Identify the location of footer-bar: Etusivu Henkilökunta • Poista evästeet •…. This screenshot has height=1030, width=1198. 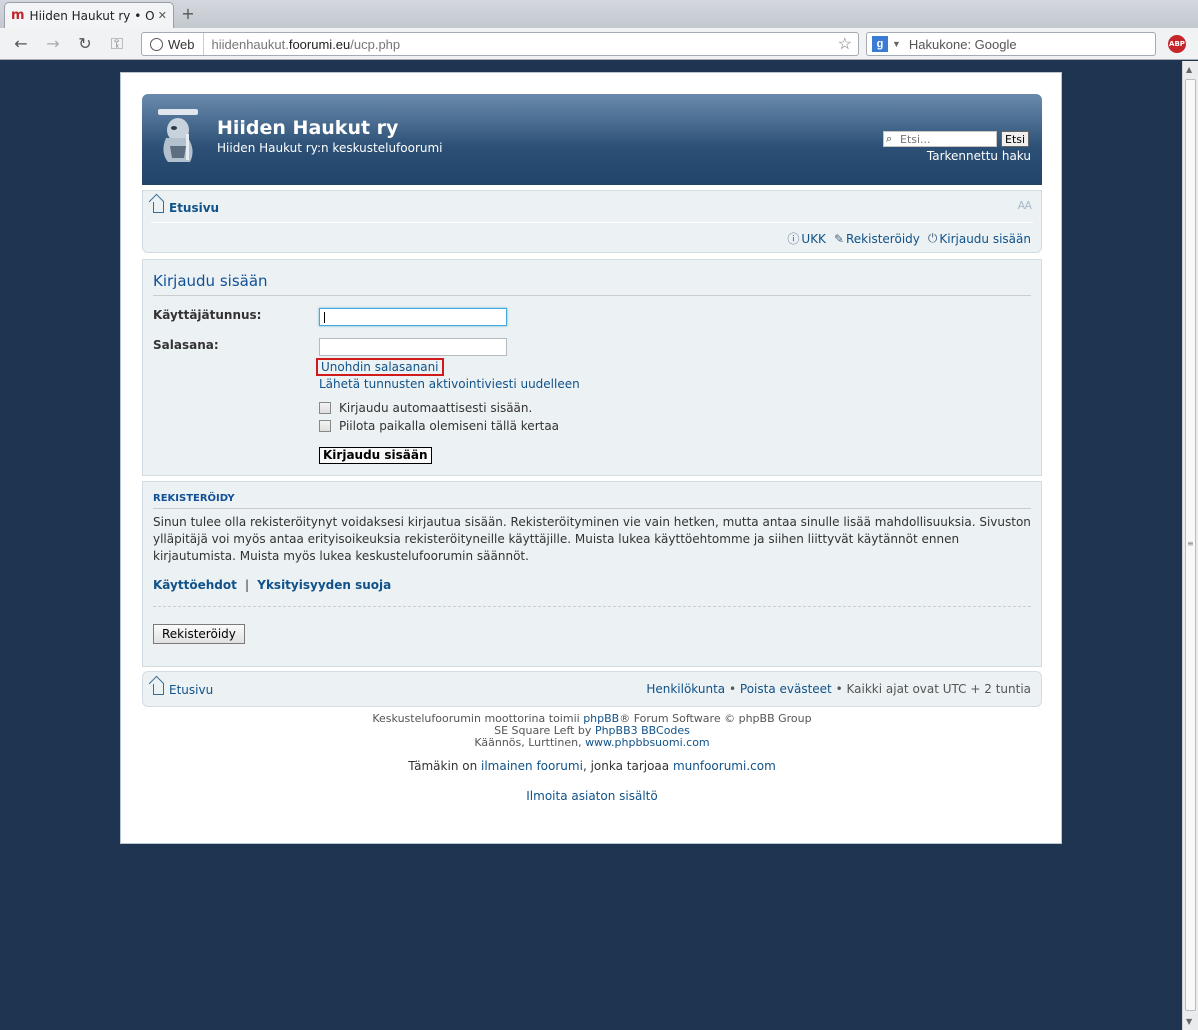
(592, 689).